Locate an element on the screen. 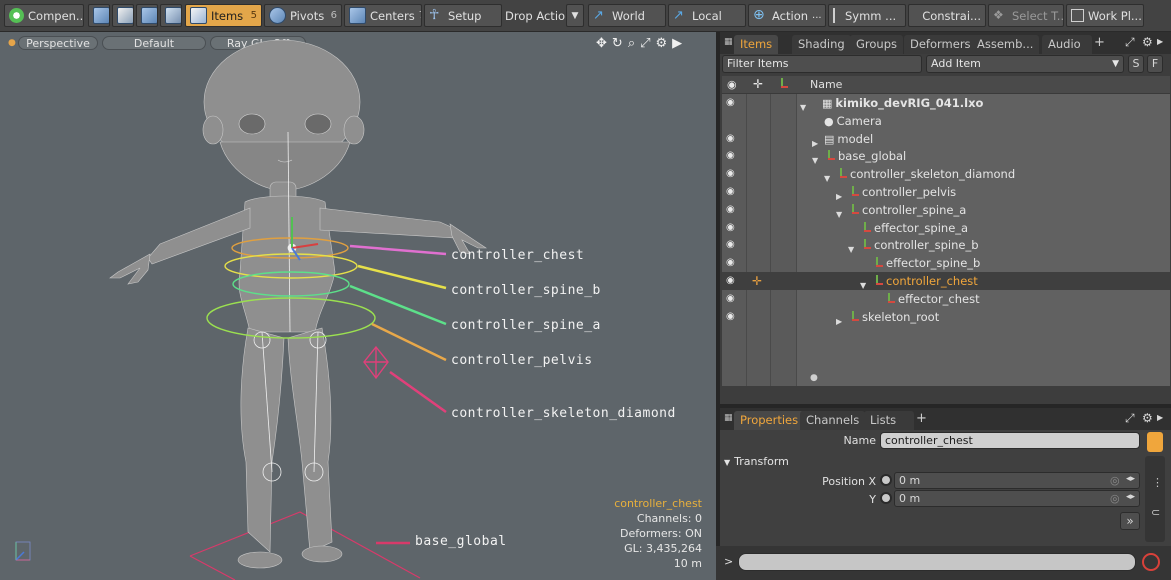 The height and width of the screenshot is (580, 1171). tree-row: ◉ effector_spine_b is located at coordinates (946, 263).